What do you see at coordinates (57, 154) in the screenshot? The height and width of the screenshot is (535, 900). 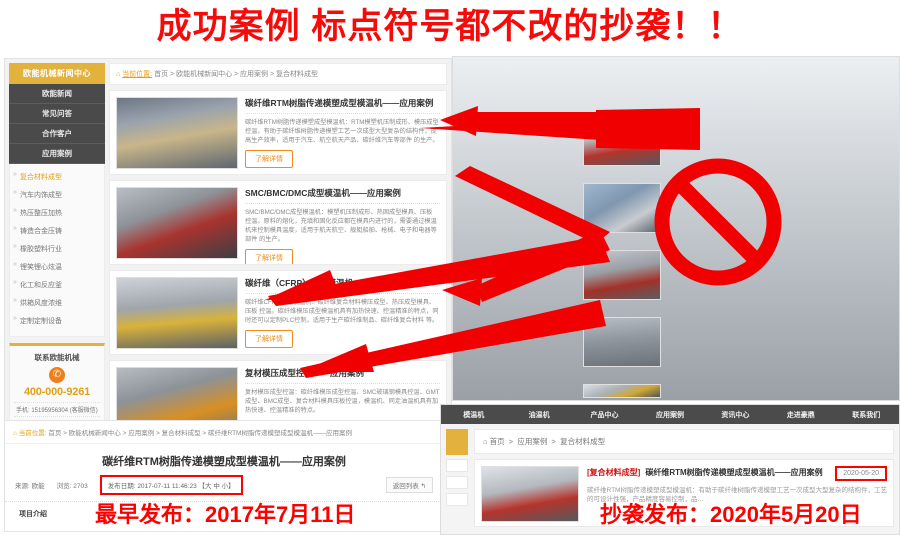 I see `sidebar-item-cases: 应用案例` at bounding box center [57, 154].